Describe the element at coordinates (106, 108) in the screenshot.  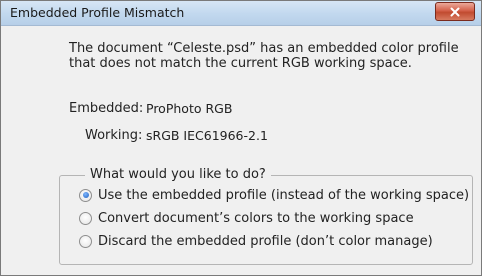
I see `embedded-label: Embedded:` at that location.